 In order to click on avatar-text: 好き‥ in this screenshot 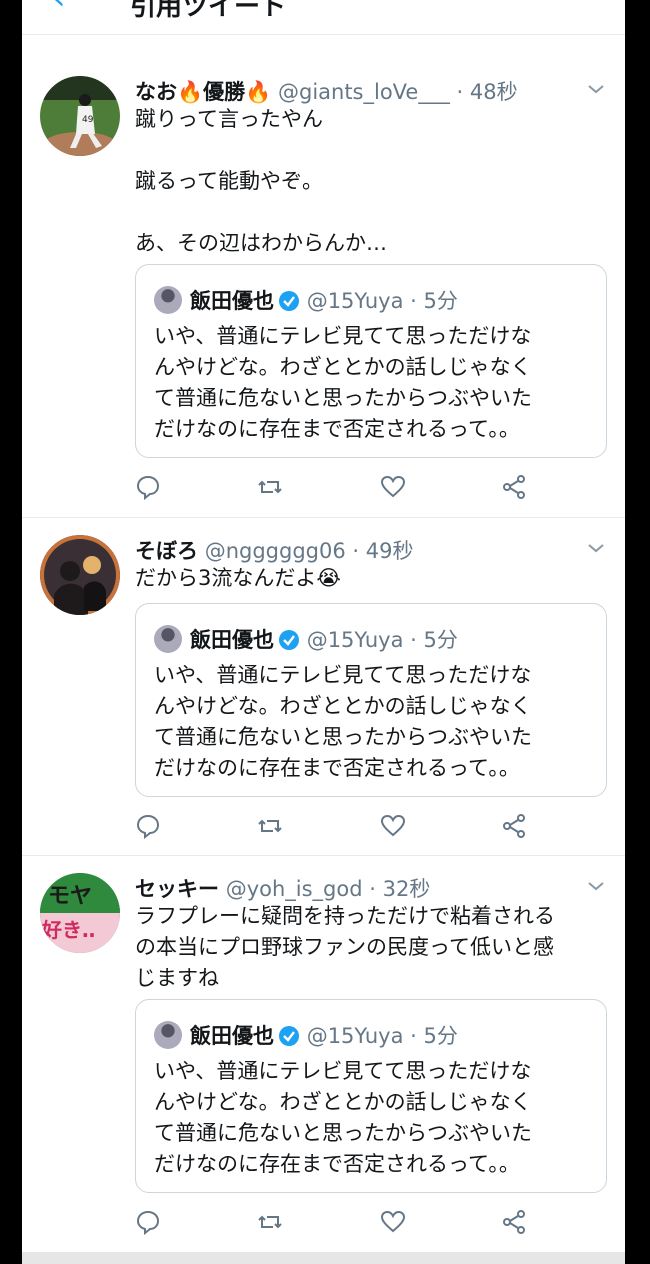, I will do `click(68, 930)`.